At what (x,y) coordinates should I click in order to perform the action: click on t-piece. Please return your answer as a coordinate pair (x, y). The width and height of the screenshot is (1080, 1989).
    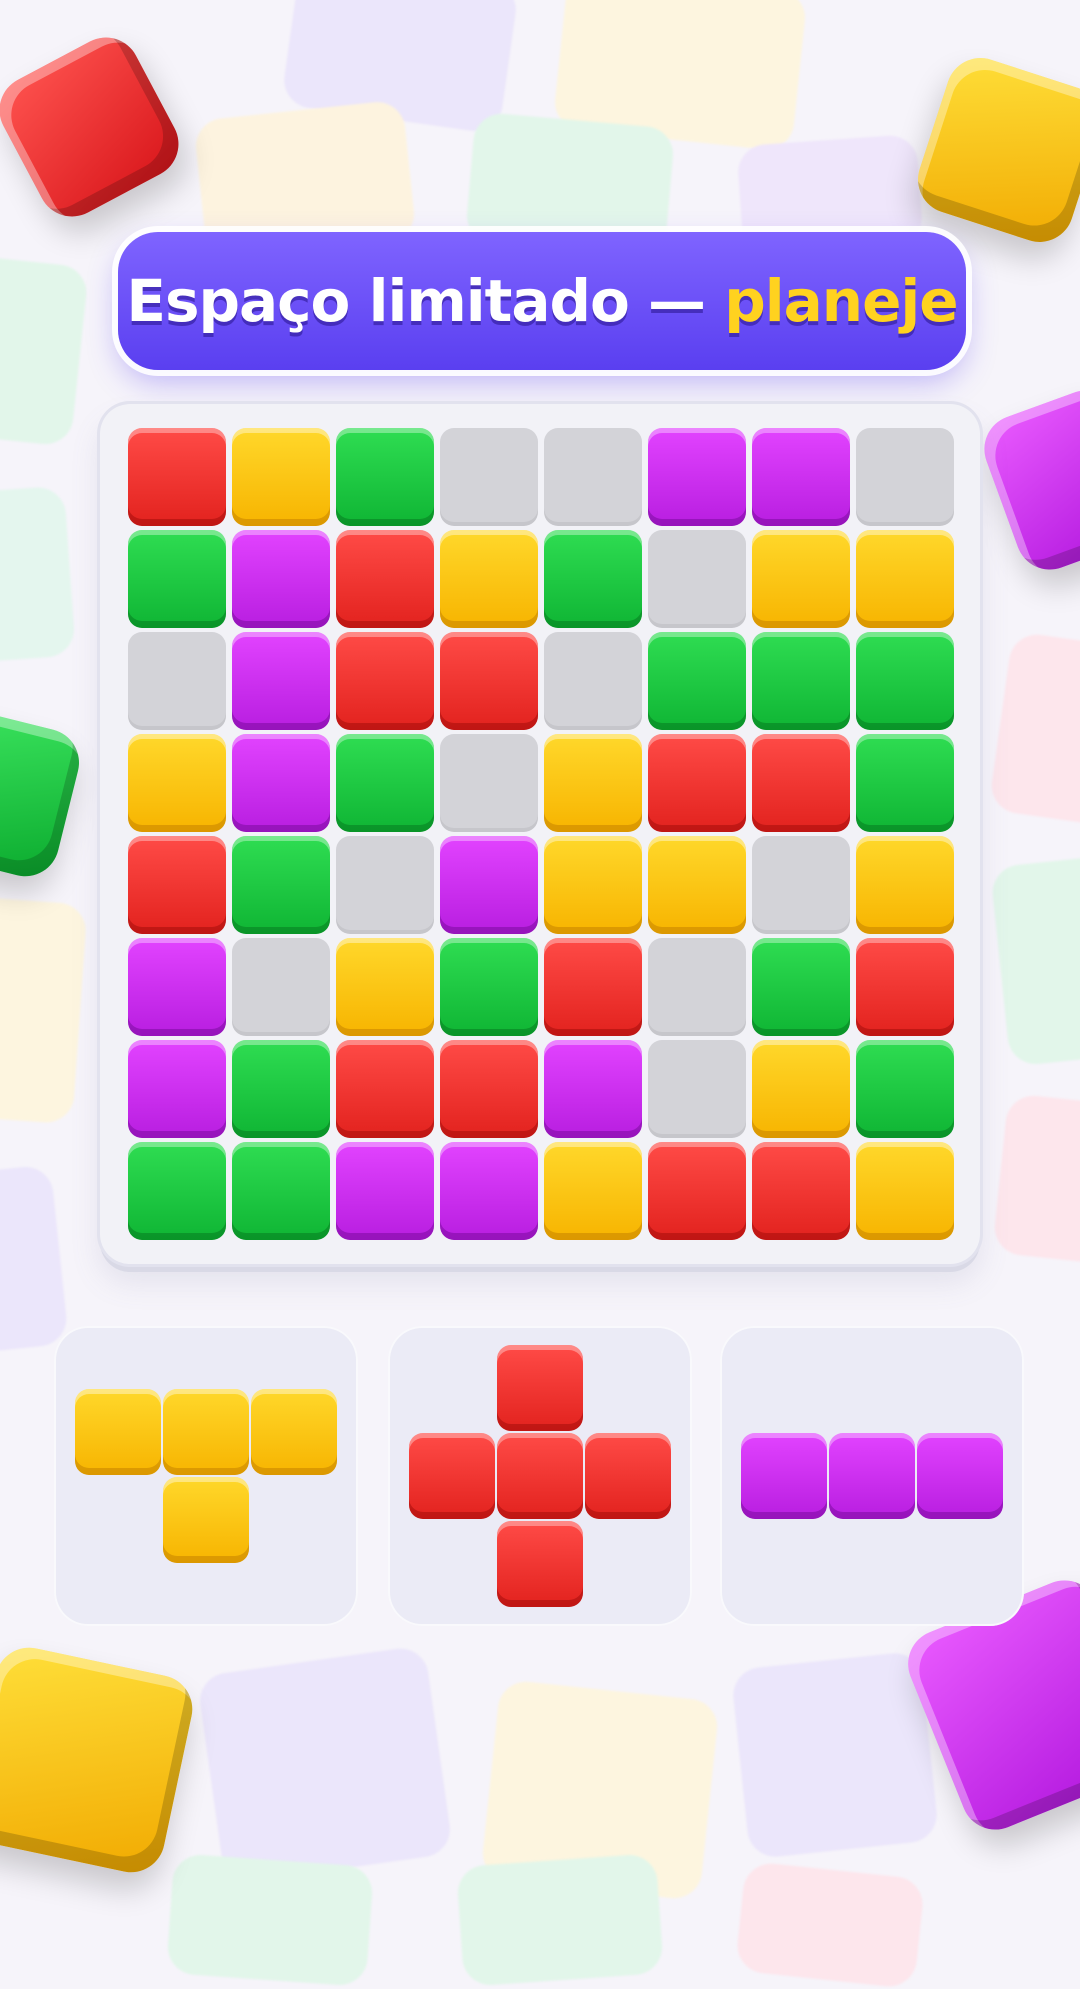
    Looking at the image, I should click on (206, 1476).